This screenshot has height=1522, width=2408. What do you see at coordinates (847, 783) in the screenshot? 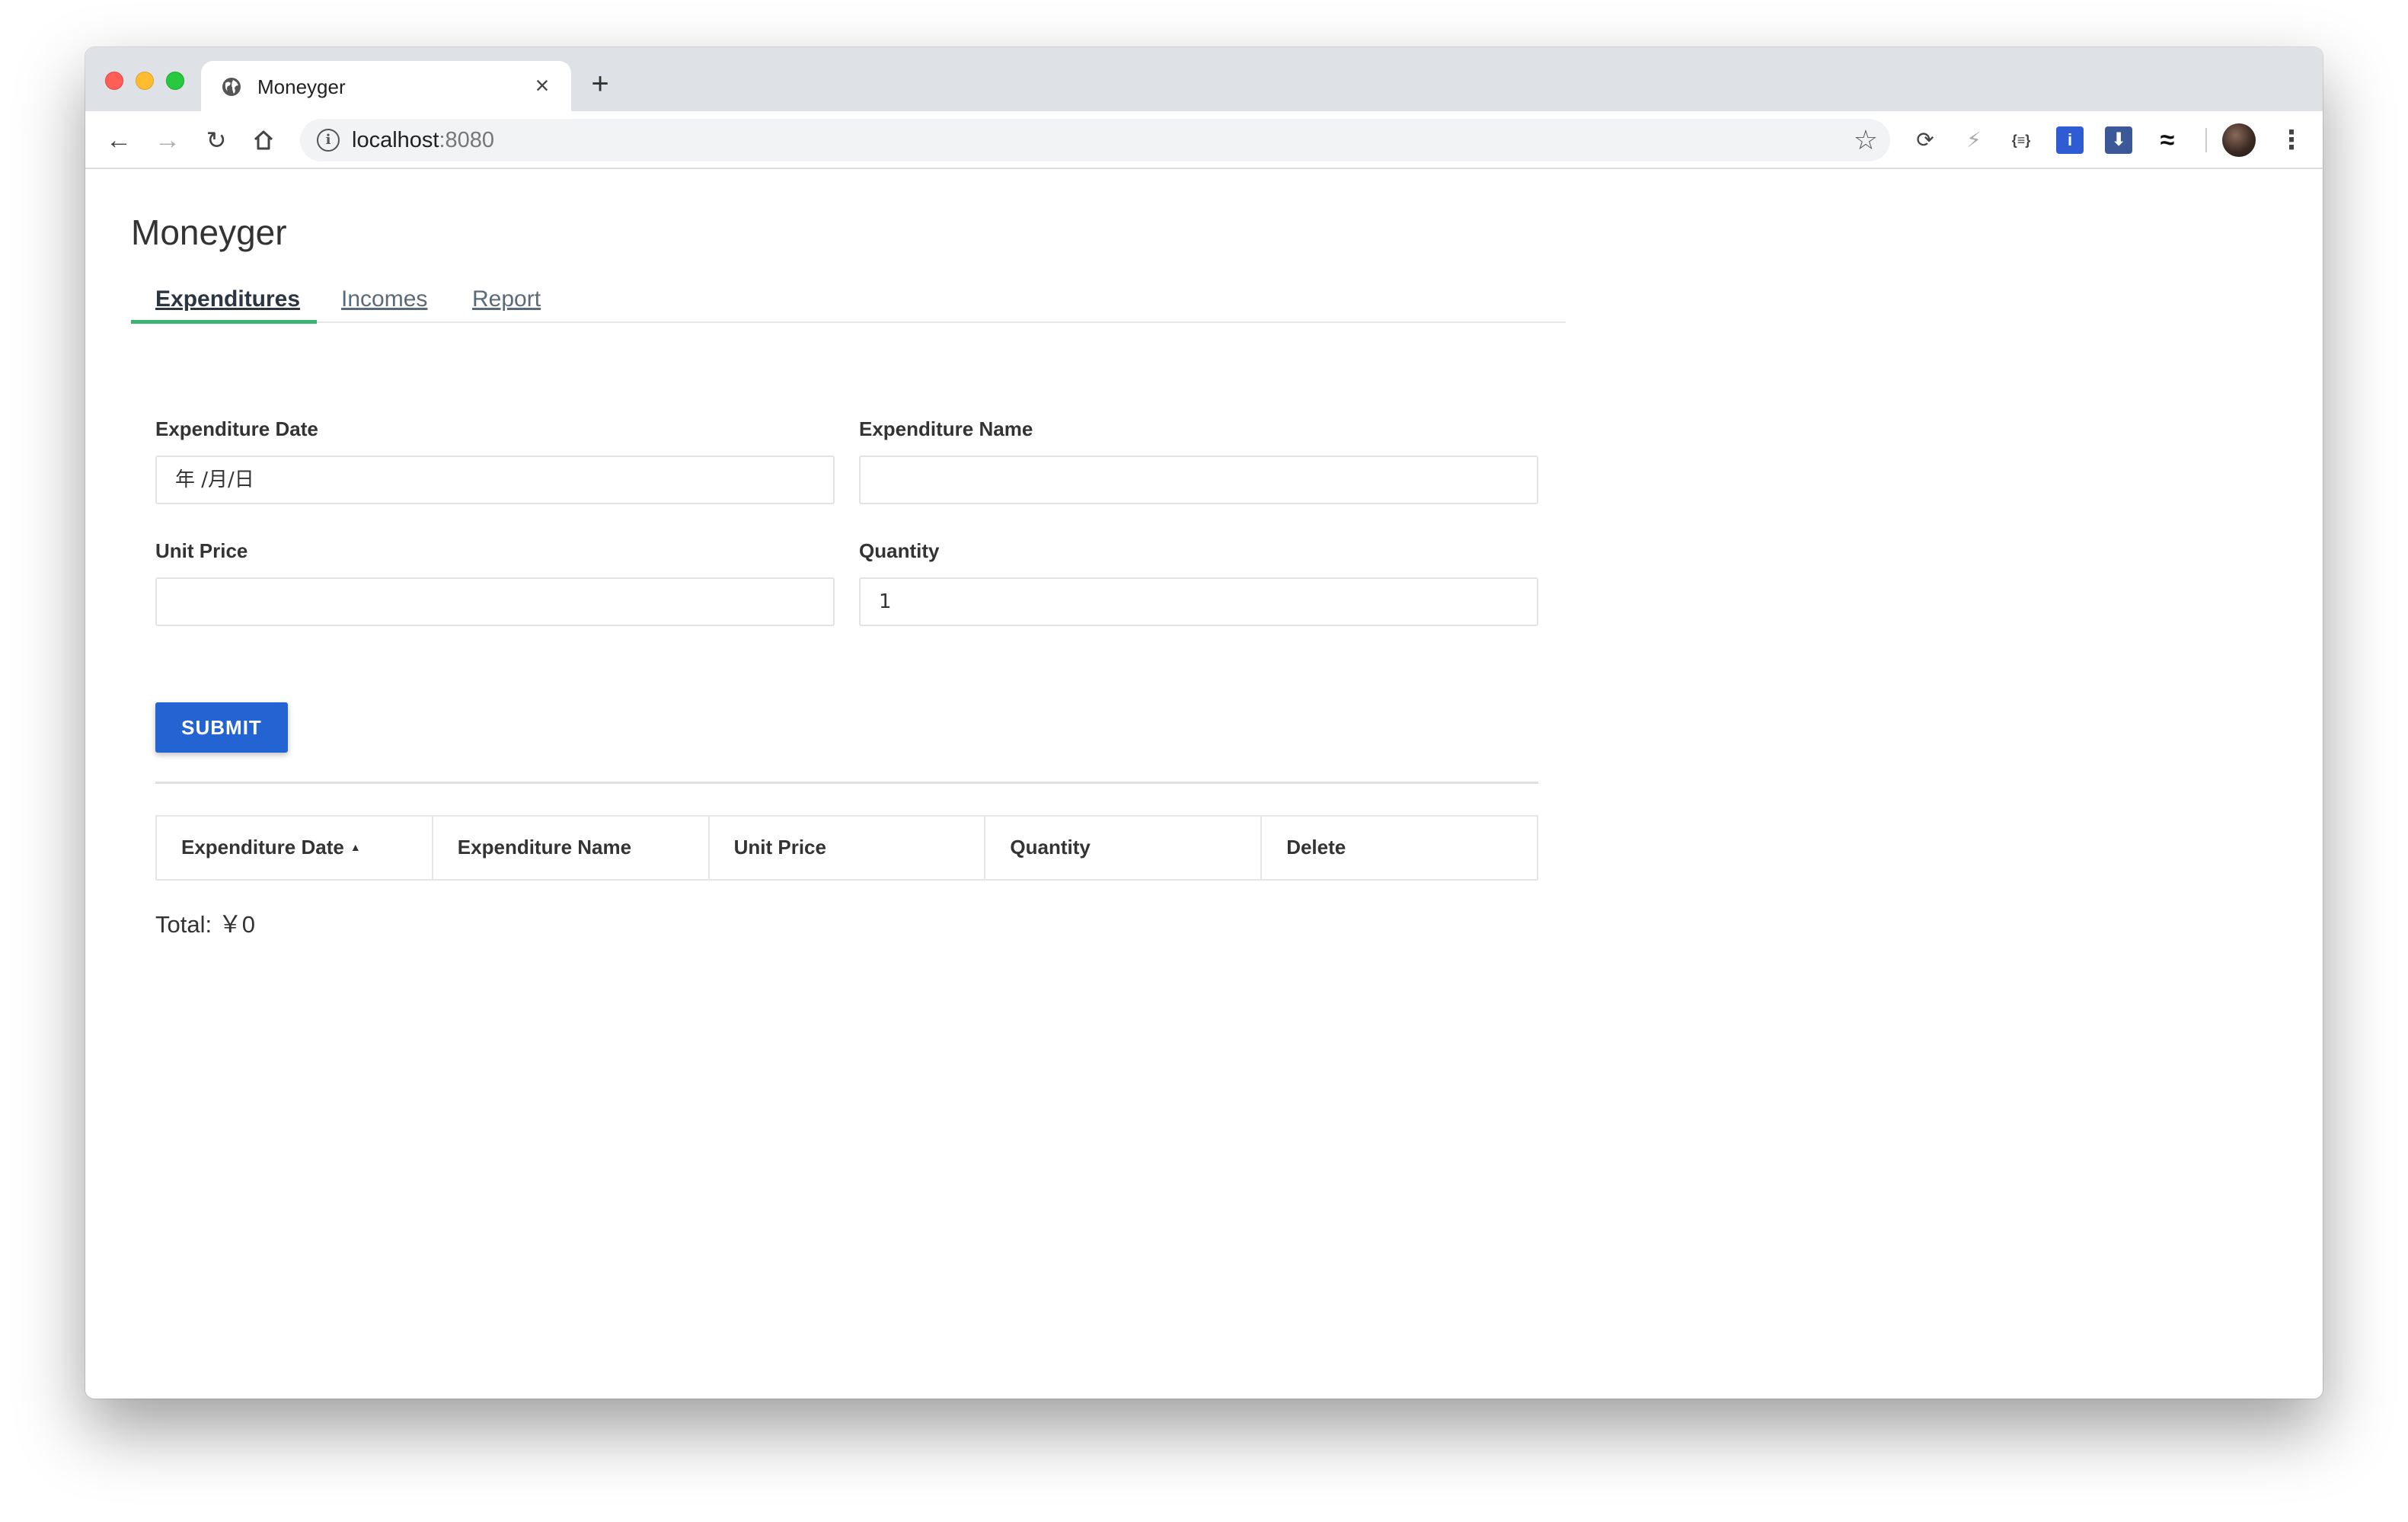
I see `section-divider` at bounding box center [847, 783].